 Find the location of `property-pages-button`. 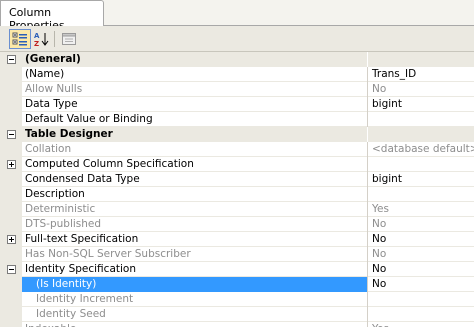

property-pages-button is located at coordinates (69, 39).